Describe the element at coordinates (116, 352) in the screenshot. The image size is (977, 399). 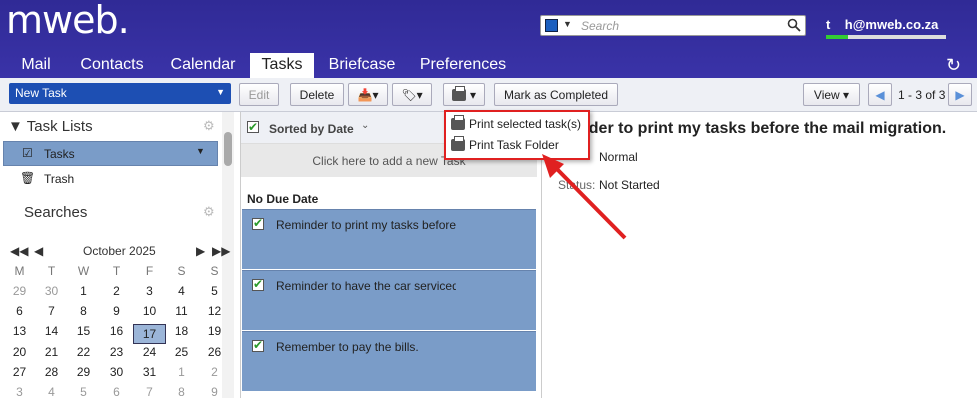
I see `calendar-day: 23` at that location.